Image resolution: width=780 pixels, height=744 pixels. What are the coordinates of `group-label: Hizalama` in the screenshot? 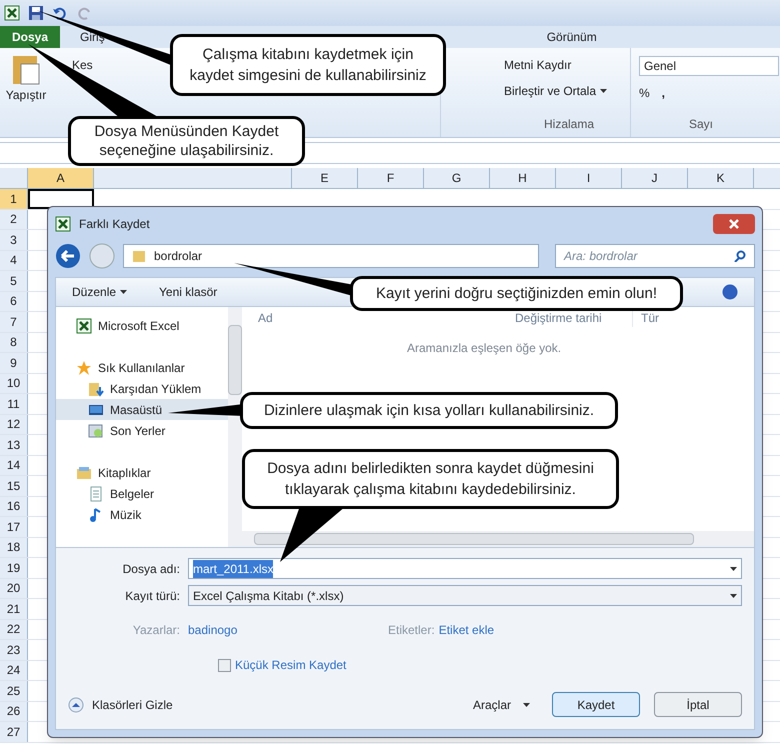 It's located at (570, 124).